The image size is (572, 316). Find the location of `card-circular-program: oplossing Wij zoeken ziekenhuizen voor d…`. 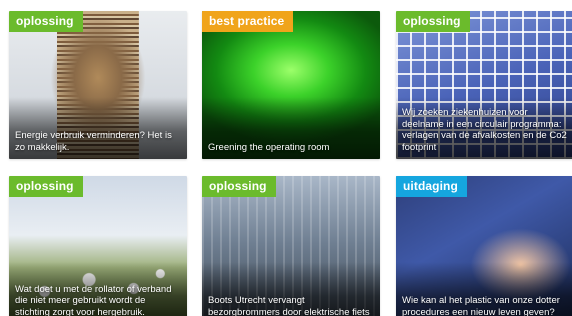

card-circular-program: oplossing Wij zoeken ziekenhuizen voor d… is located at coordinates (484, 85).